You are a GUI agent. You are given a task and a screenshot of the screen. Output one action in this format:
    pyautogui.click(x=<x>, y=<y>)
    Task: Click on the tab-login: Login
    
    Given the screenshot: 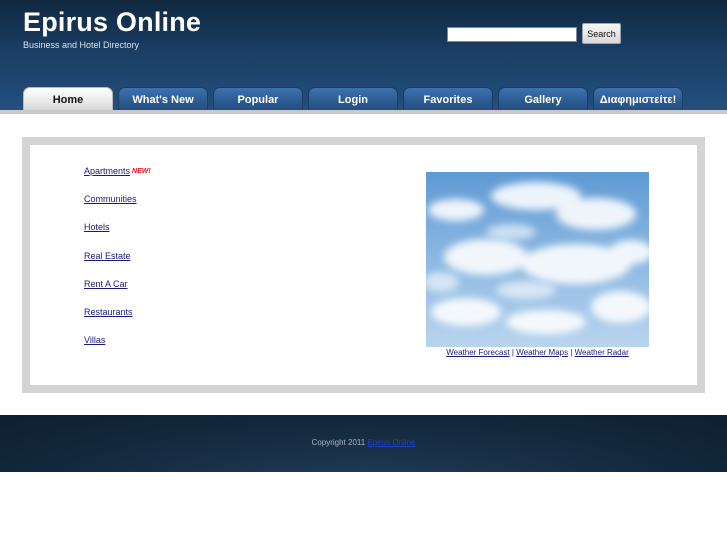 What is the action you would take?
    pyautogui.click(x=353, y=99)
    